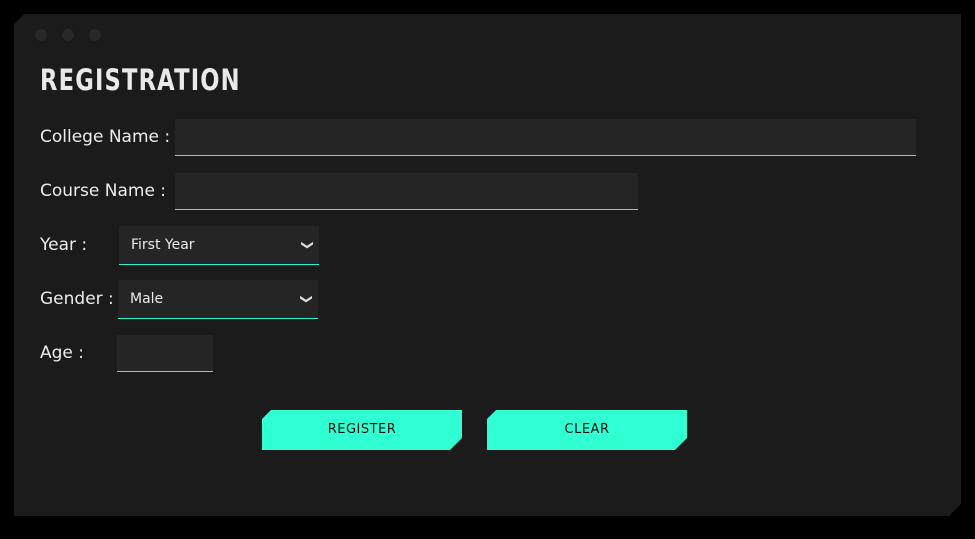 The width and height of the screenshot is (975, 539). Describe the element at coordinates (219, 245) in the screenshot. I see `year-select: First Year ❯` at that location.